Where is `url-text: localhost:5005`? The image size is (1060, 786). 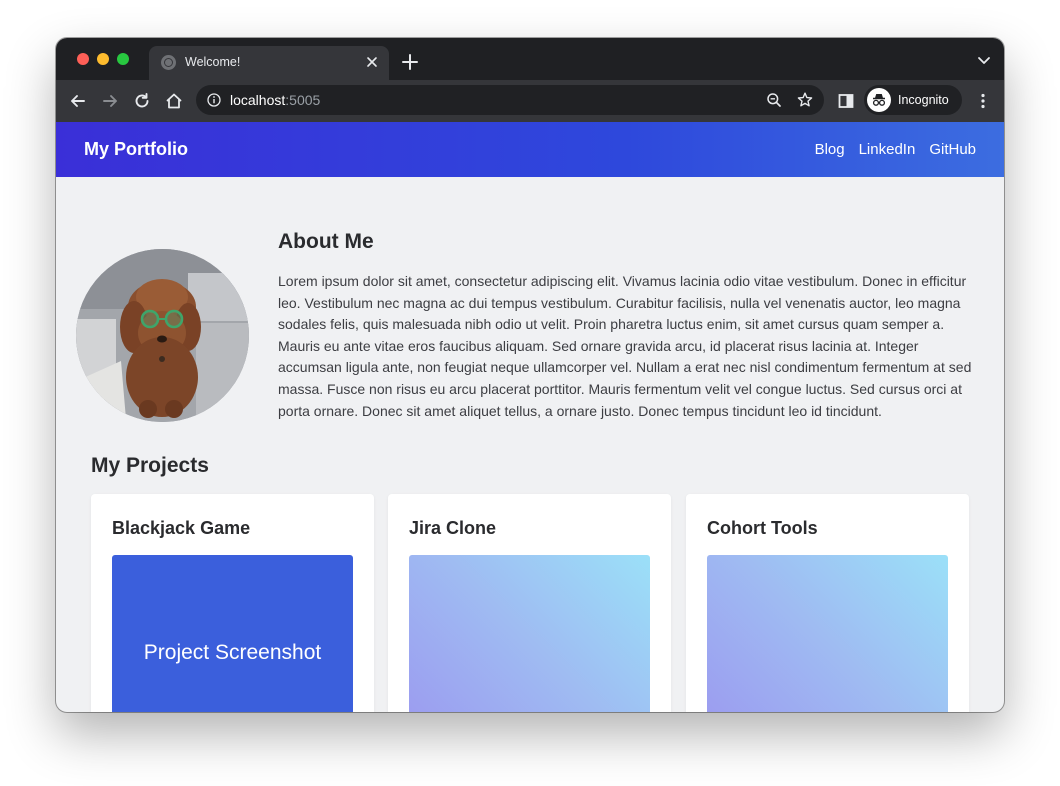
url-text: localhost:5005 is located at coordinates (275, 100).